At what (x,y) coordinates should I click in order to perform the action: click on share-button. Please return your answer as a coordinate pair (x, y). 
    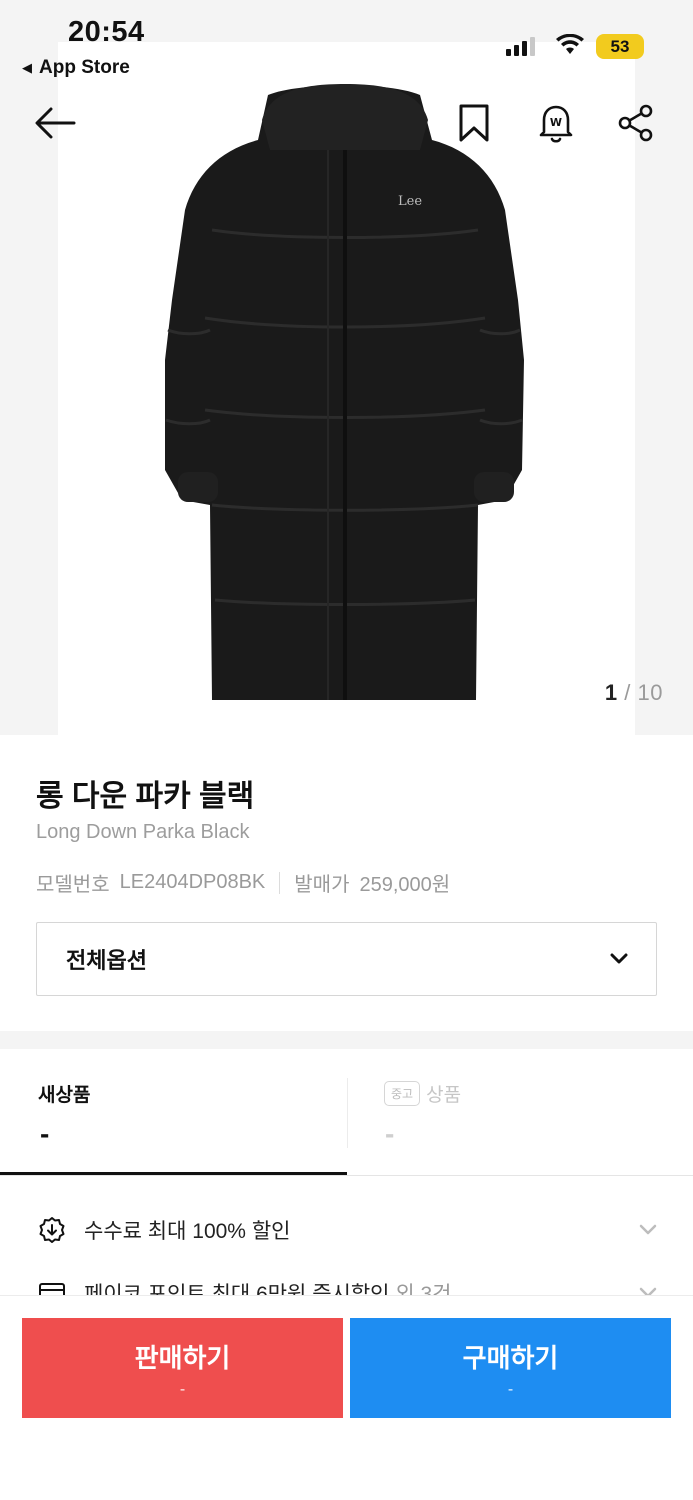
    Looking at the image, I should click on (636, 123).